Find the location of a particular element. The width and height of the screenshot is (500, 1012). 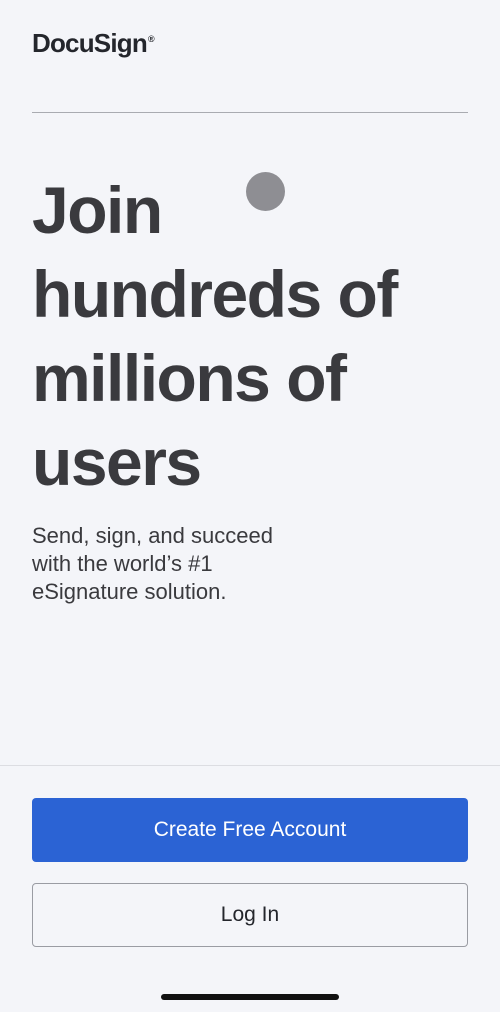

subtitle-line: eSignature solution. is located at coordinates (129, 591).